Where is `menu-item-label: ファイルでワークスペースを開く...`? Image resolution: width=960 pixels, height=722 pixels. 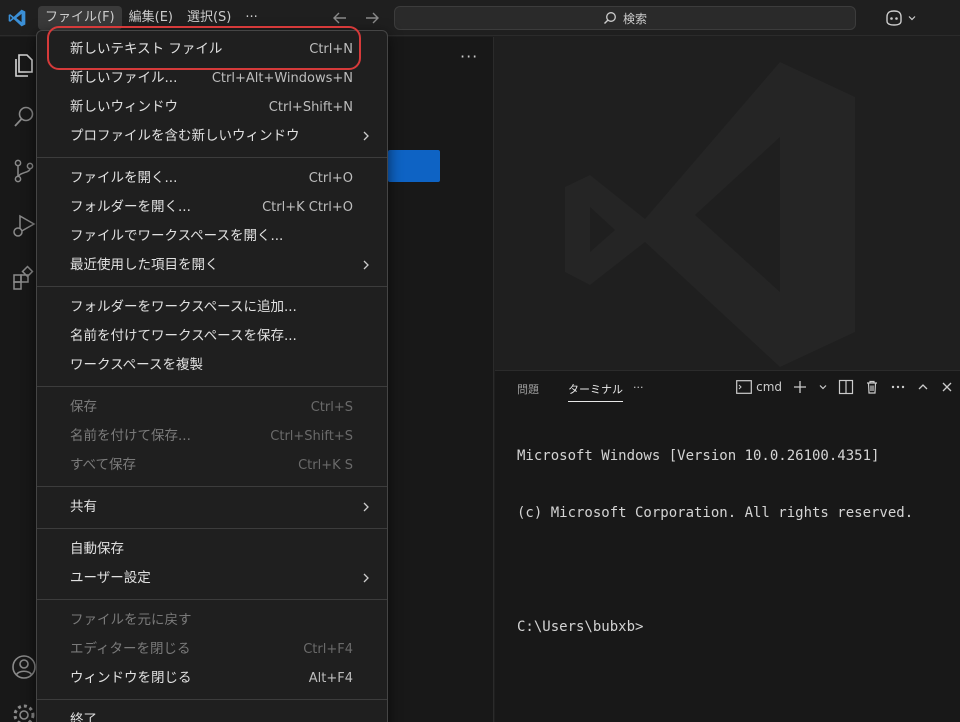 menu-item-label: ファイルでワークスペースを開く... is located at coordinates (177, 236).